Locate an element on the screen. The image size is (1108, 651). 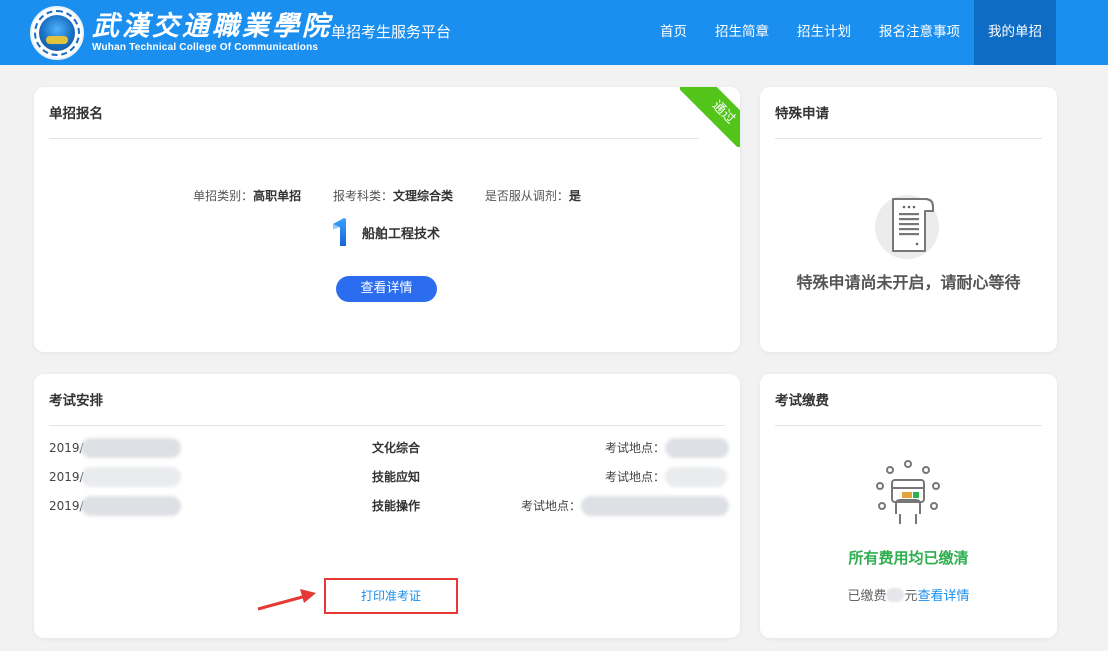
fee-status: 所有费用均已缴清 is located at coordinates (908, 558).